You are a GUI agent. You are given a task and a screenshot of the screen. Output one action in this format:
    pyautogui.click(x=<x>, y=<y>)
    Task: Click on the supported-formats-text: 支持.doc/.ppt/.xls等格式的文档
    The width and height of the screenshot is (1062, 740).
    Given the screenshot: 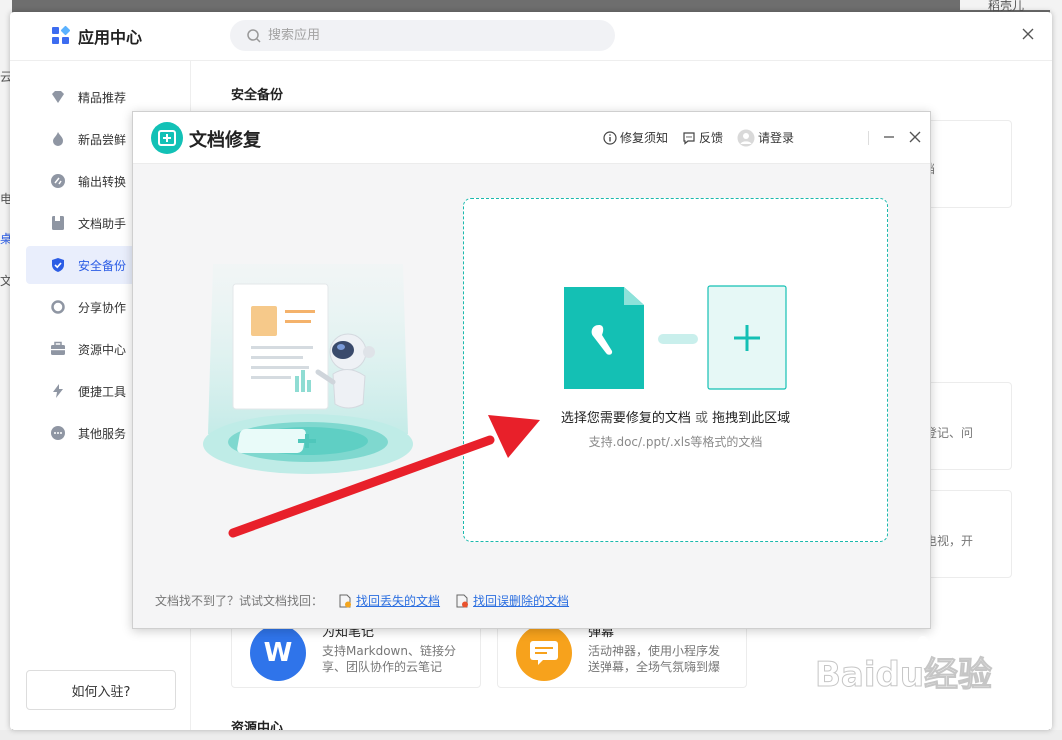 What is the action you would take?
    pyautogui.click(x=675, y=442)
    